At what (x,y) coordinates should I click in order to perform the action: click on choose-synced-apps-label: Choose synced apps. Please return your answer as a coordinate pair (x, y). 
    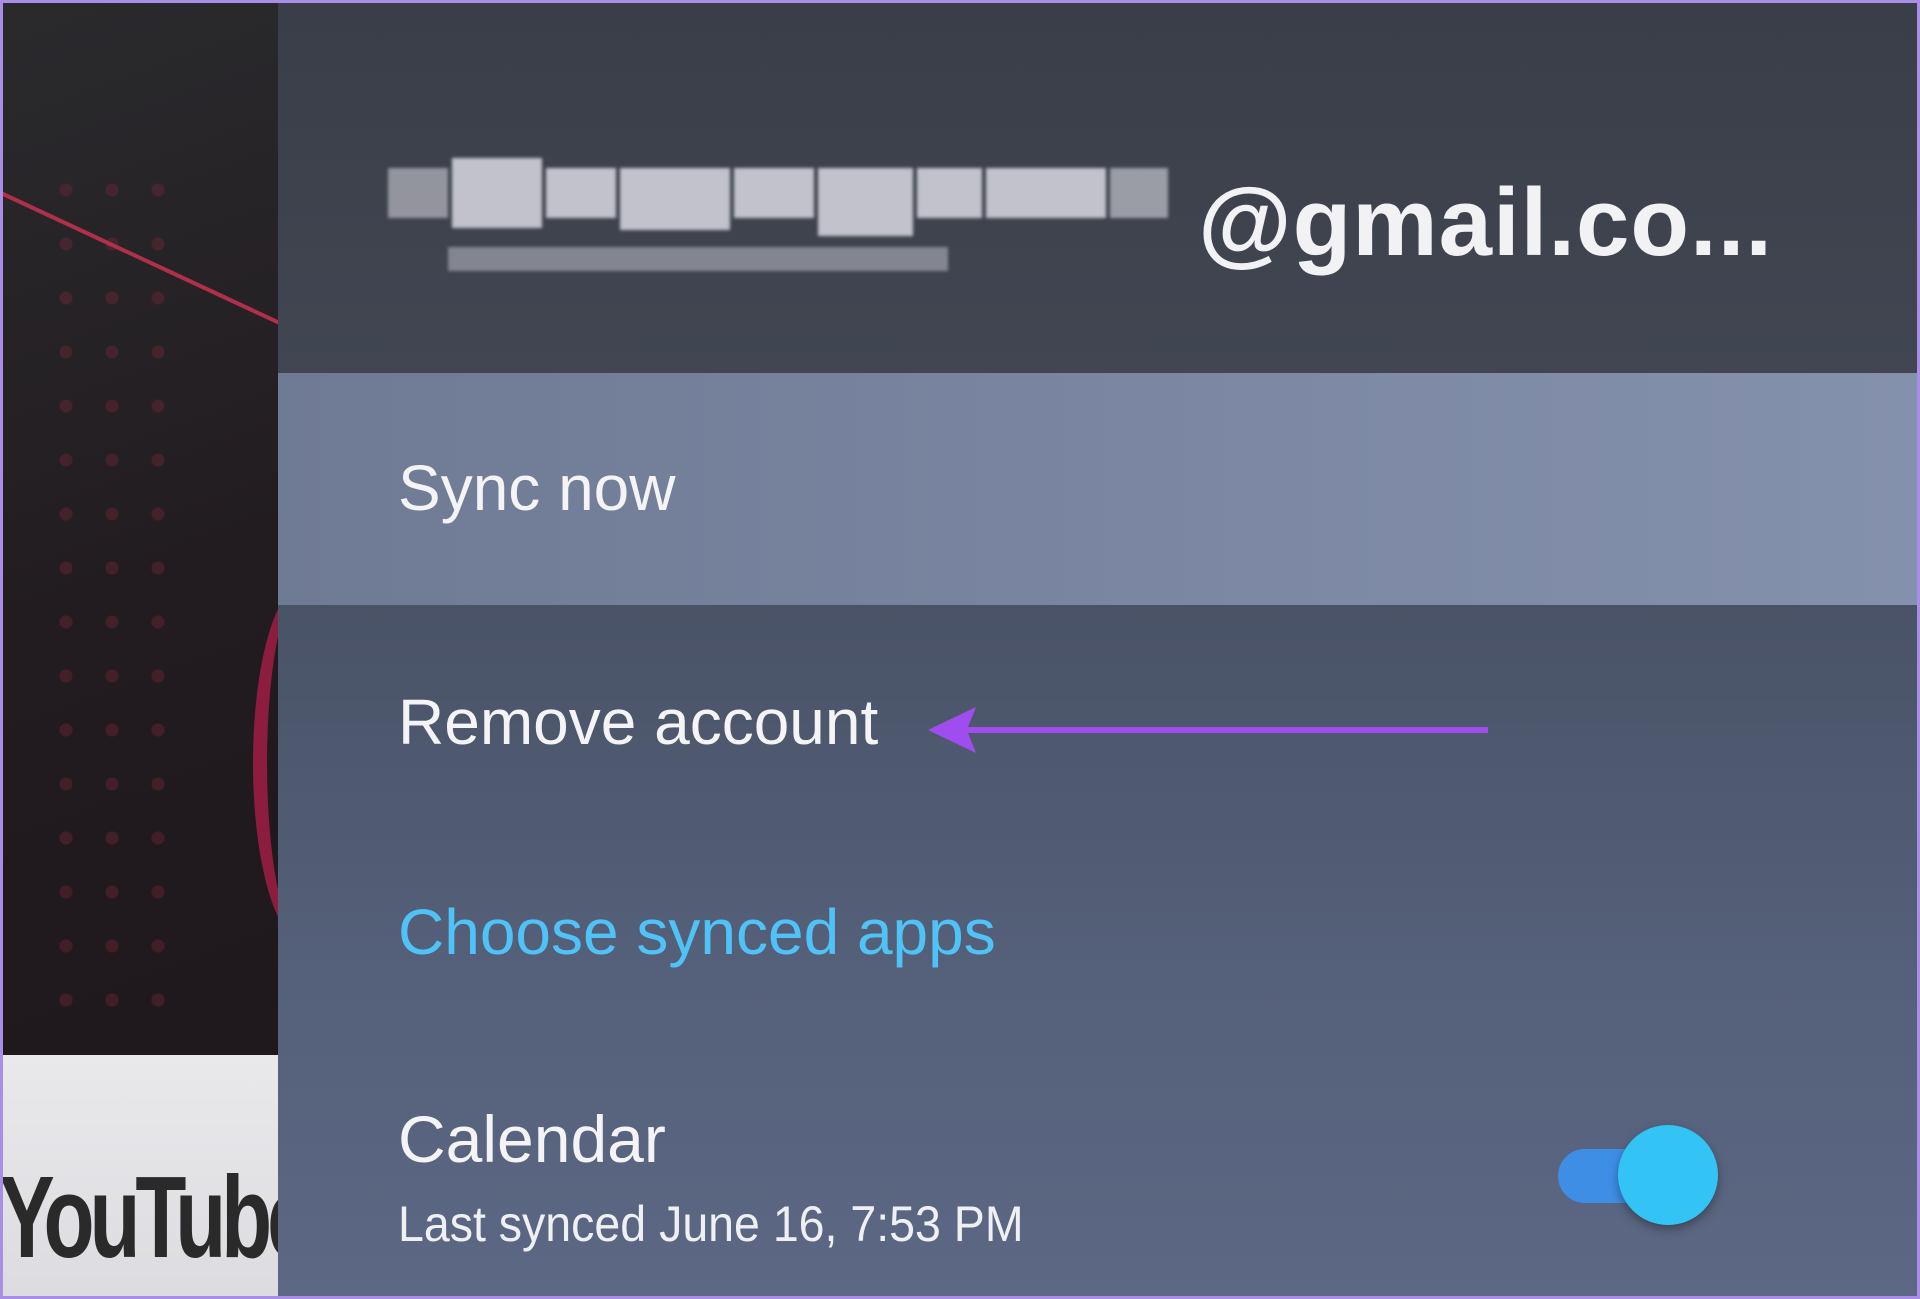
    Looking at the image, I should click on (697, 932).